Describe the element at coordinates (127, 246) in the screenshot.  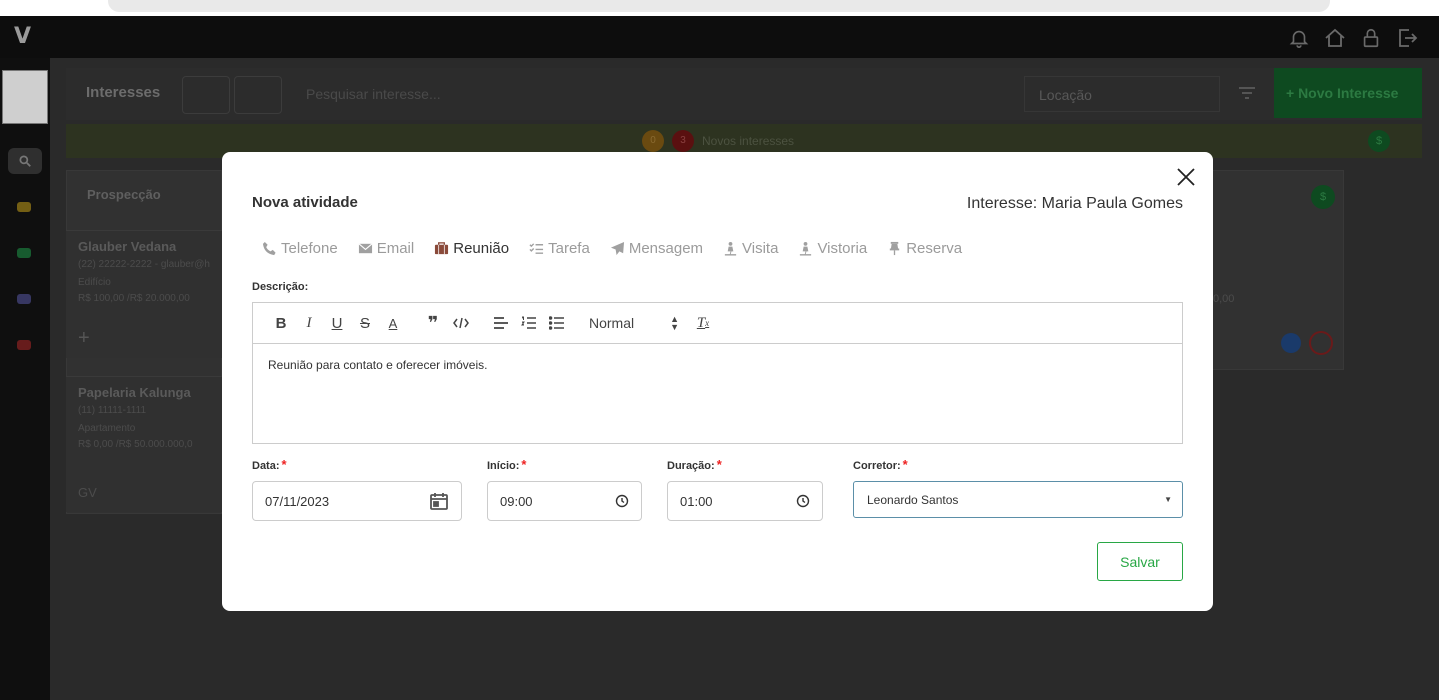
I see `lead-name: Glauber Vedana` at that location.